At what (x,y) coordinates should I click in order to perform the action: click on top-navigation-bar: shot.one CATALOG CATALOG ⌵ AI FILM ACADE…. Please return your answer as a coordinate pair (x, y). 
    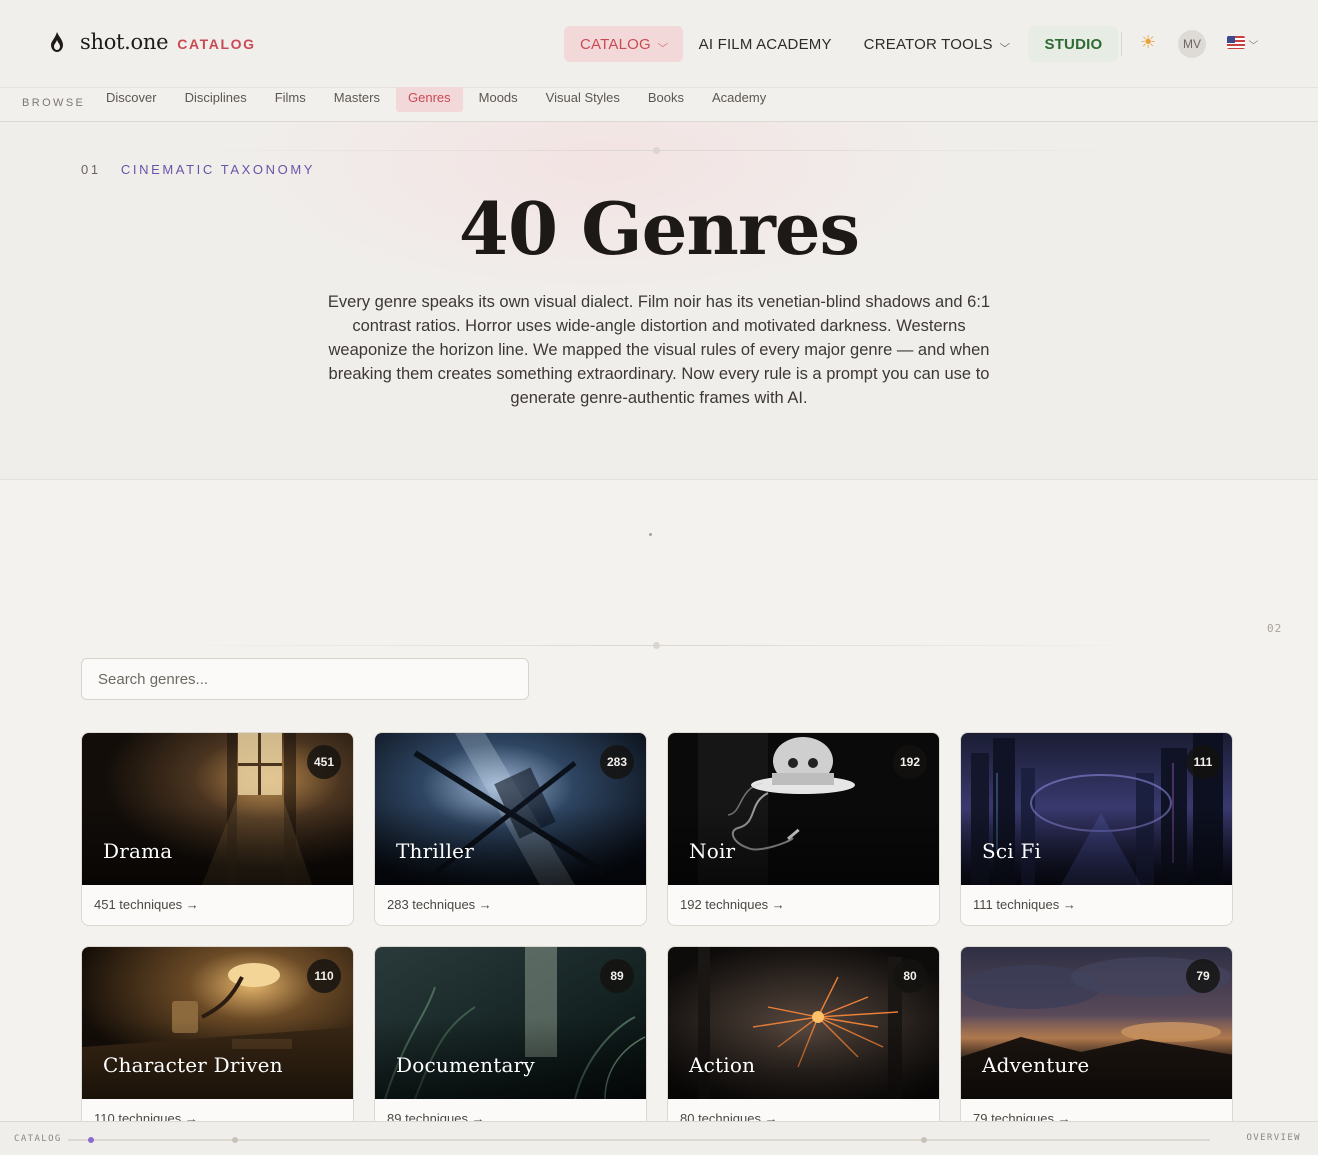
    Looking at the image, I should click on (659, 44).